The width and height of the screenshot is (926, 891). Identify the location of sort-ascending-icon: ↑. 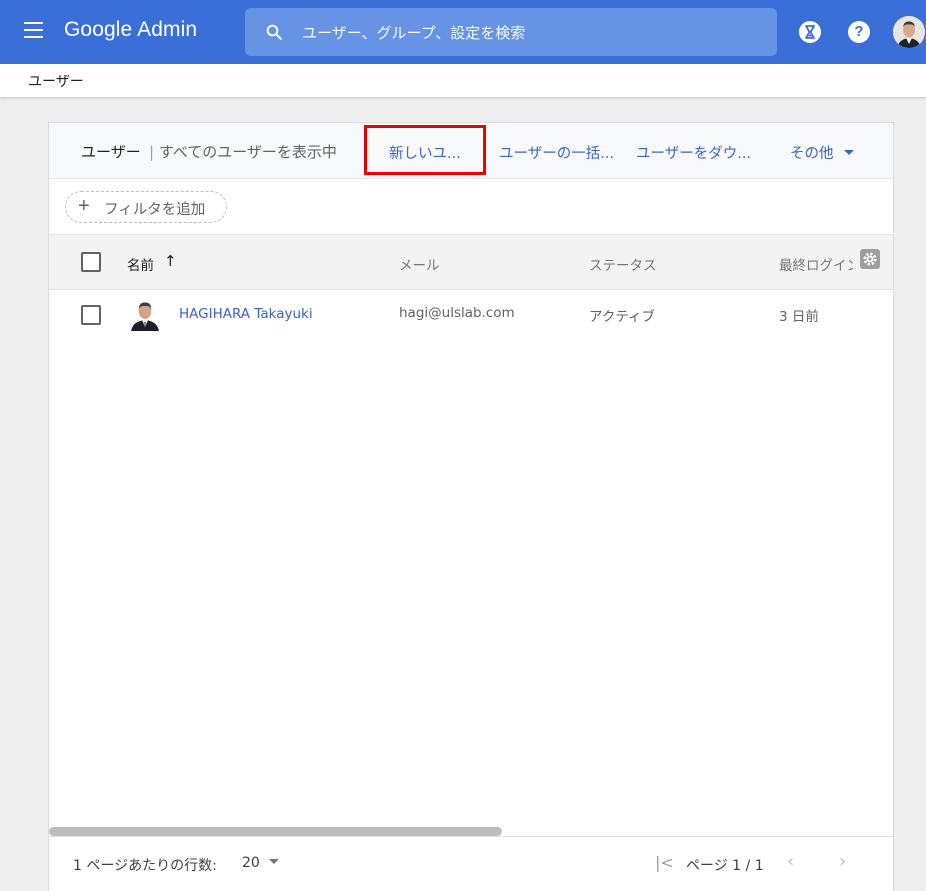
(170, 261).